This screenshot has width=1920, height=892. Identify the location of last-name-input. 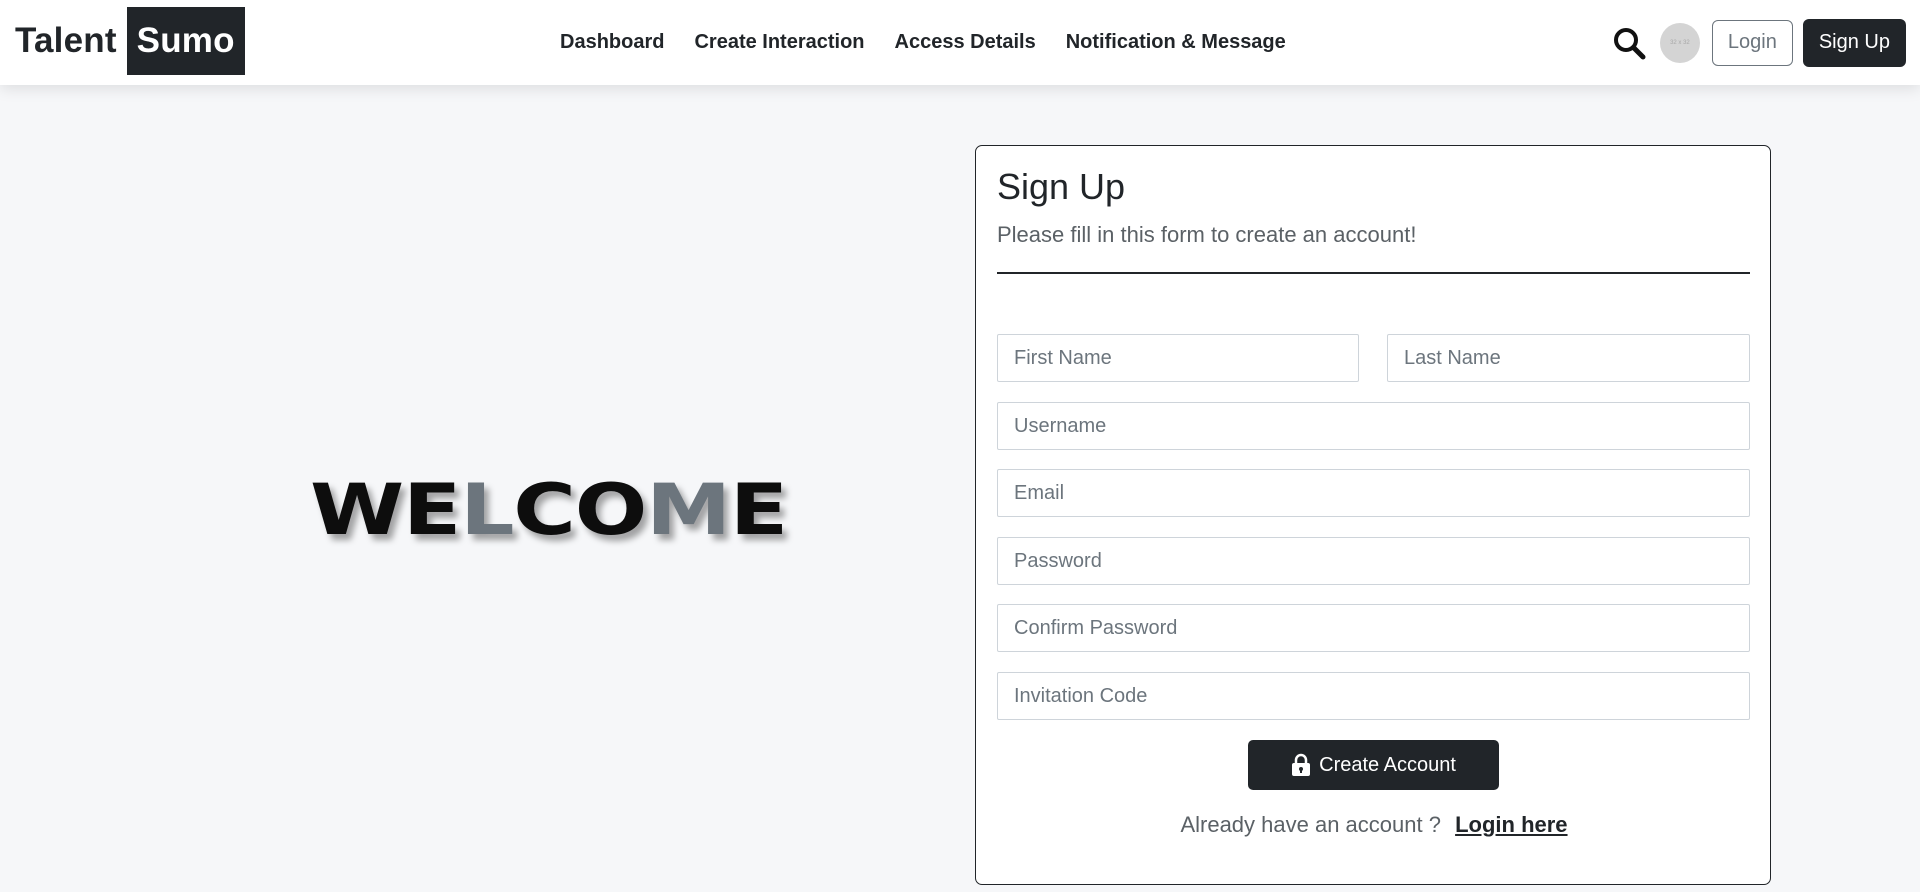
(1568, 358).